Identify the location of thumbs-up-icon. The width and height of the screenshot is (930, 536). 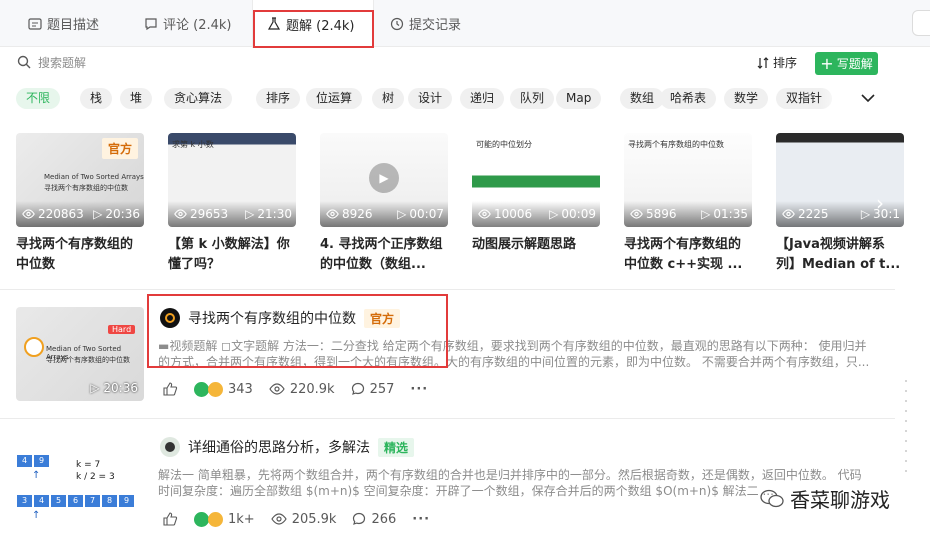
(170, 389).